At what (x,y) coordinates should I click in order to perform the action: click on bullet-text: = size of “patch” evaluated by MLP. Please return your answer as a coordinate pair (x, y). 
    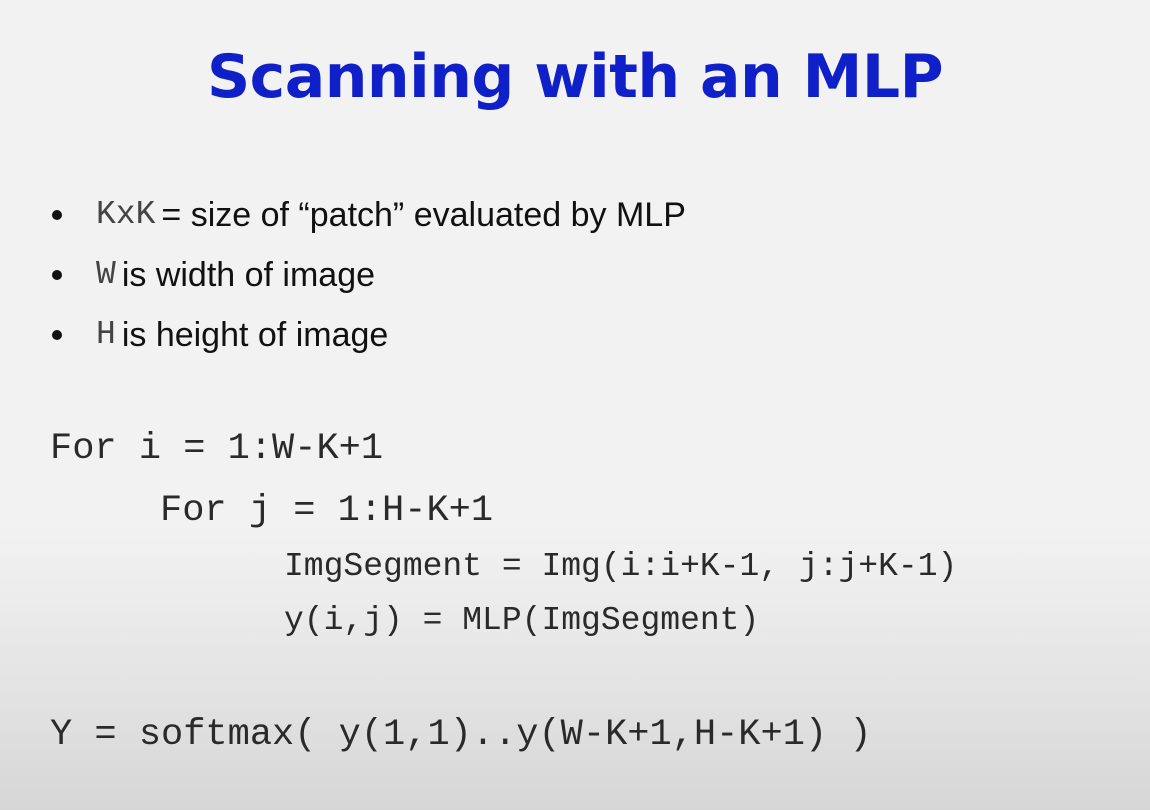
    Looking at the image, I should click on (423, 215).